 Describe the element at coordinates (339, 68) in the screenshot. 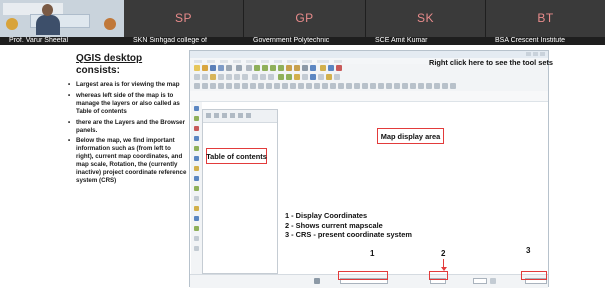

I see `map-tips-icon` at that location.